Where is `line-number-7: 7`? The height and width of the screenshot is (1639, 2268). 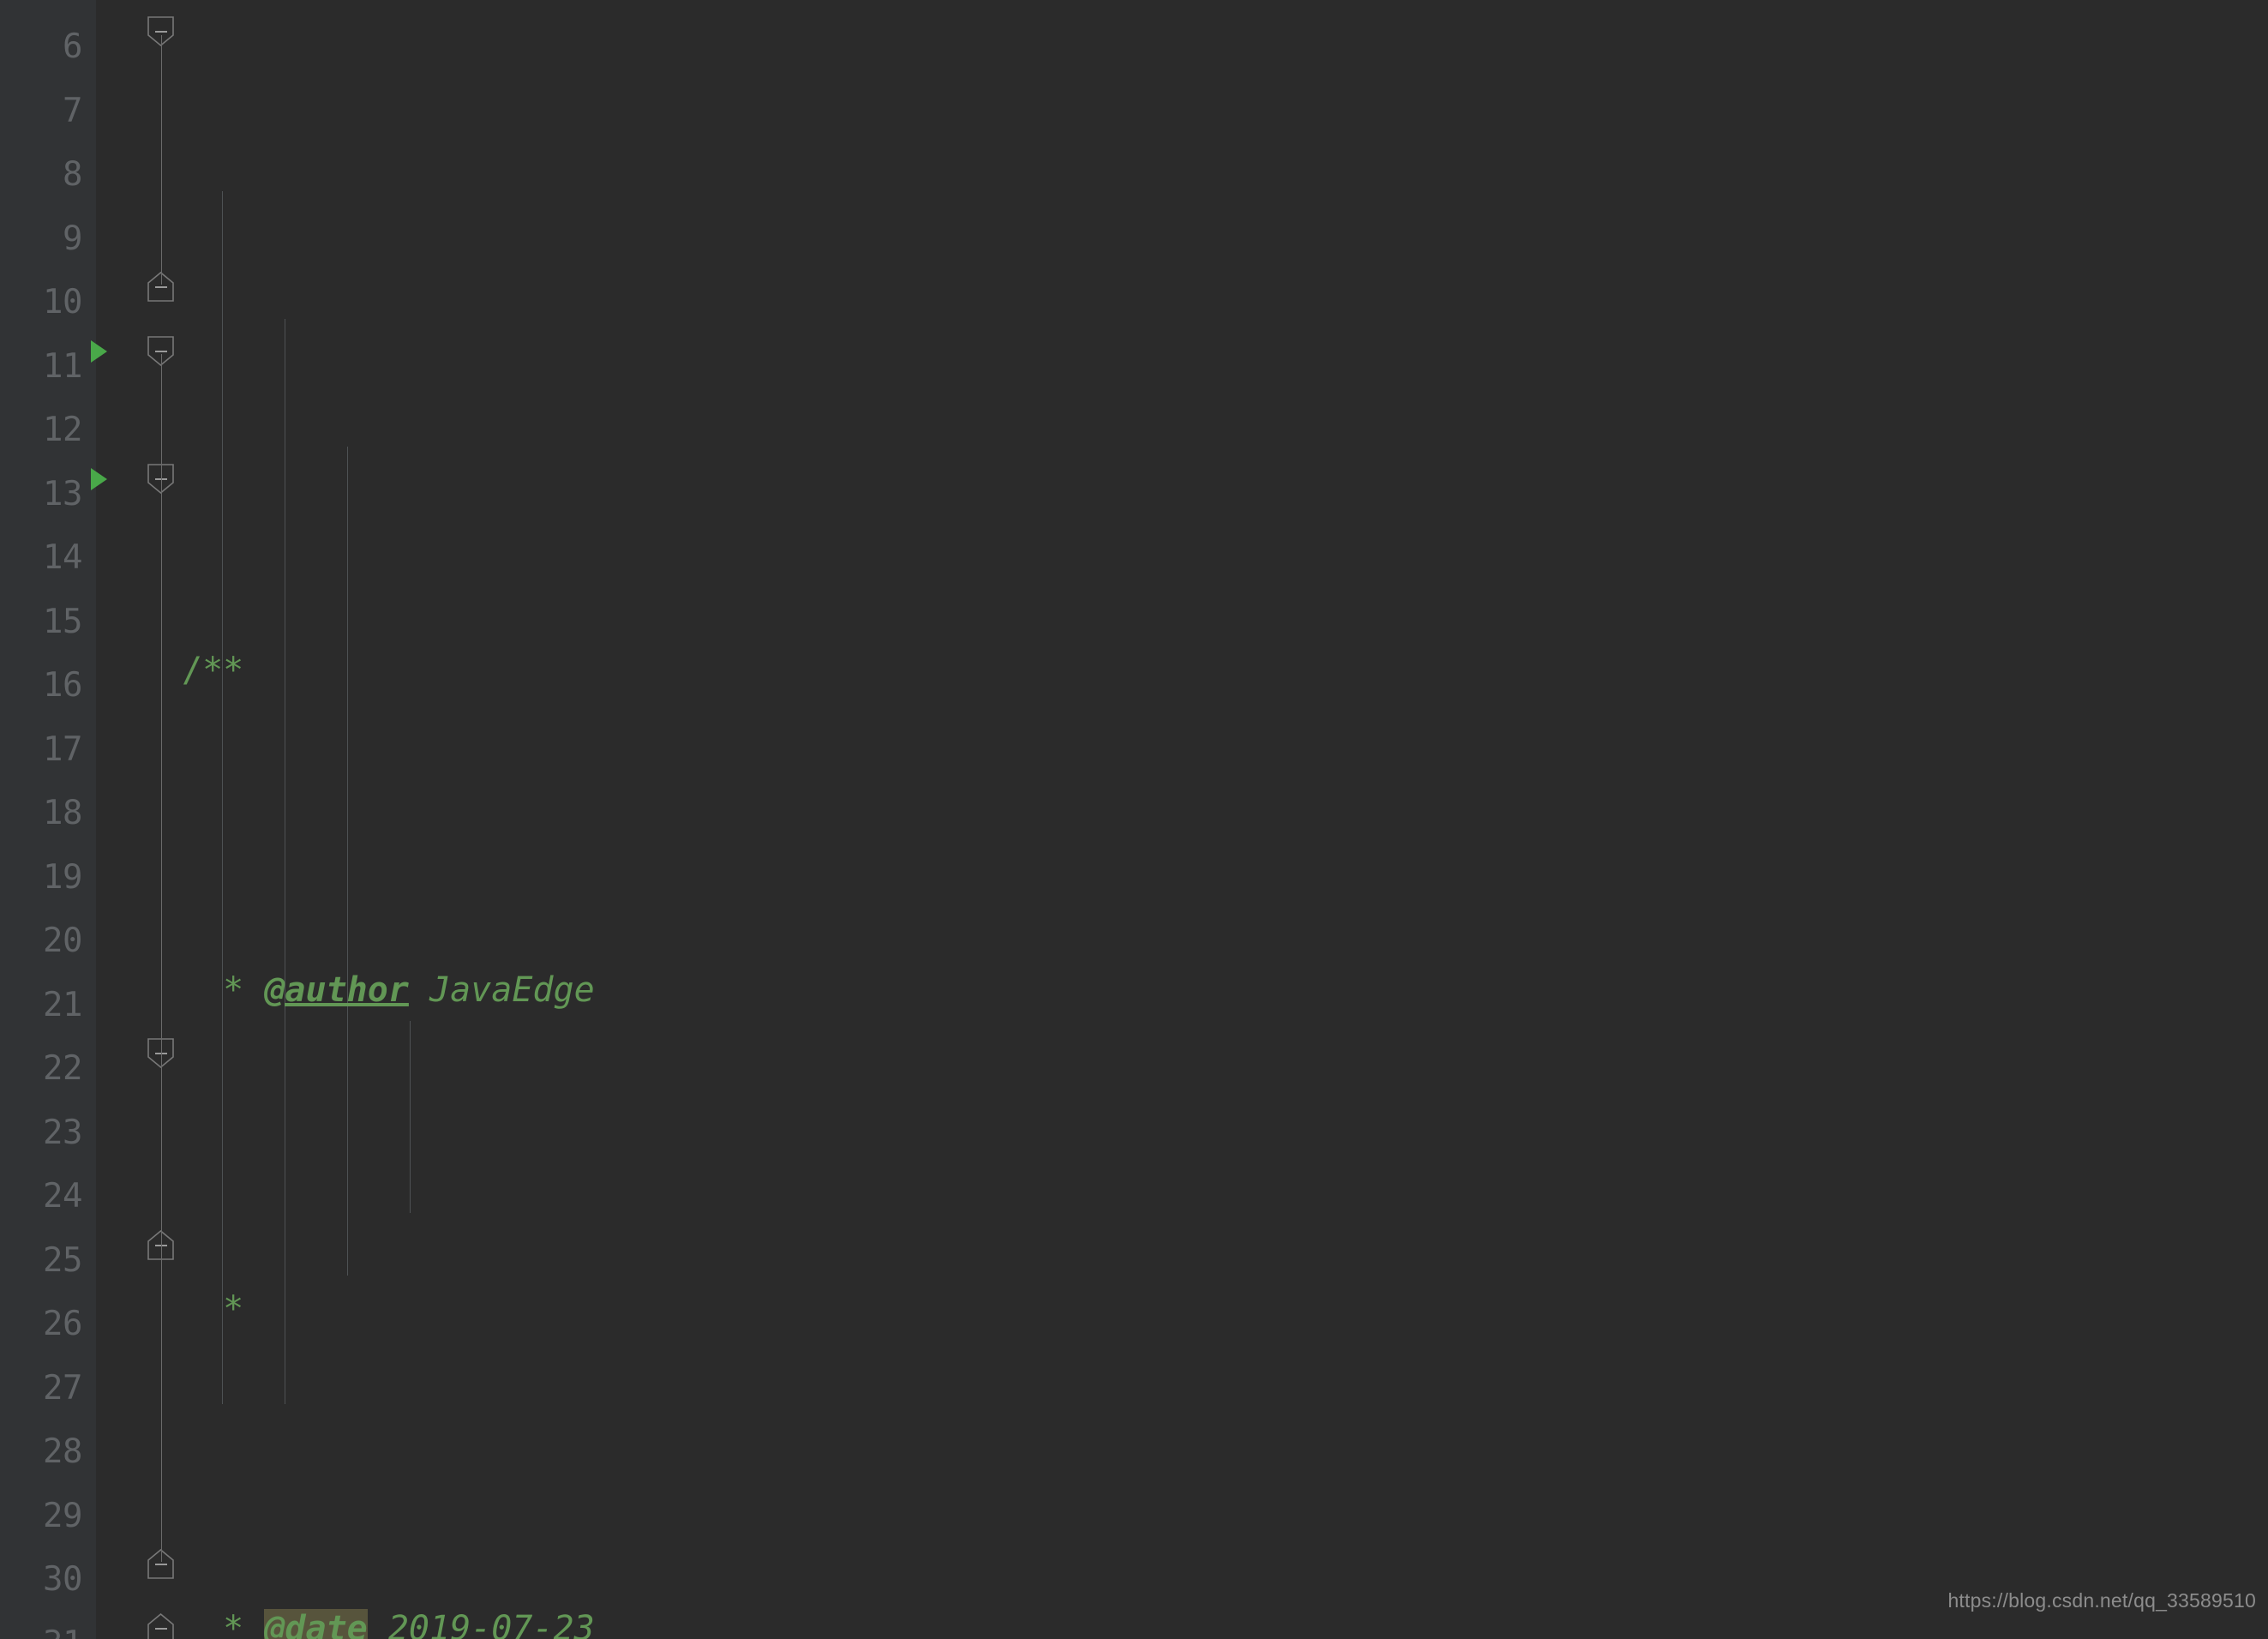 line-number-7: 7 is located at coordinates (72, 110).